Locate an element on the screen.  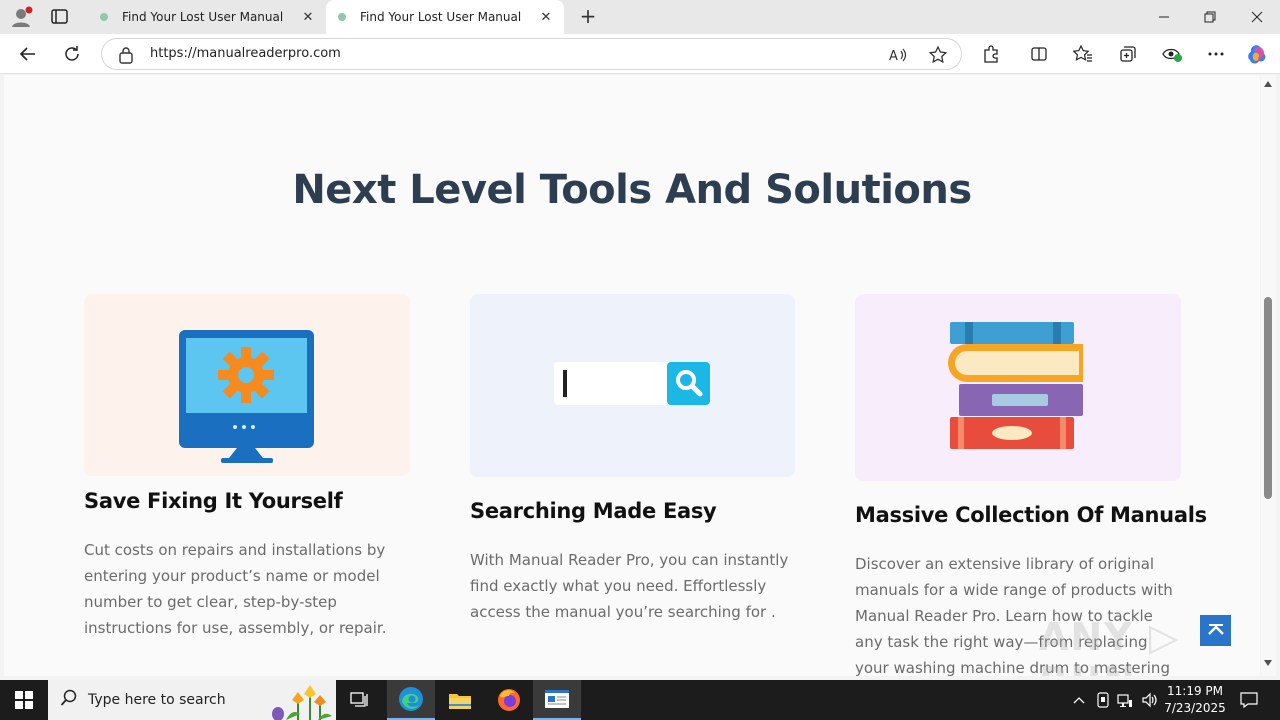
clock-time: 11:19 PM is located at coordinates (1195, 691).